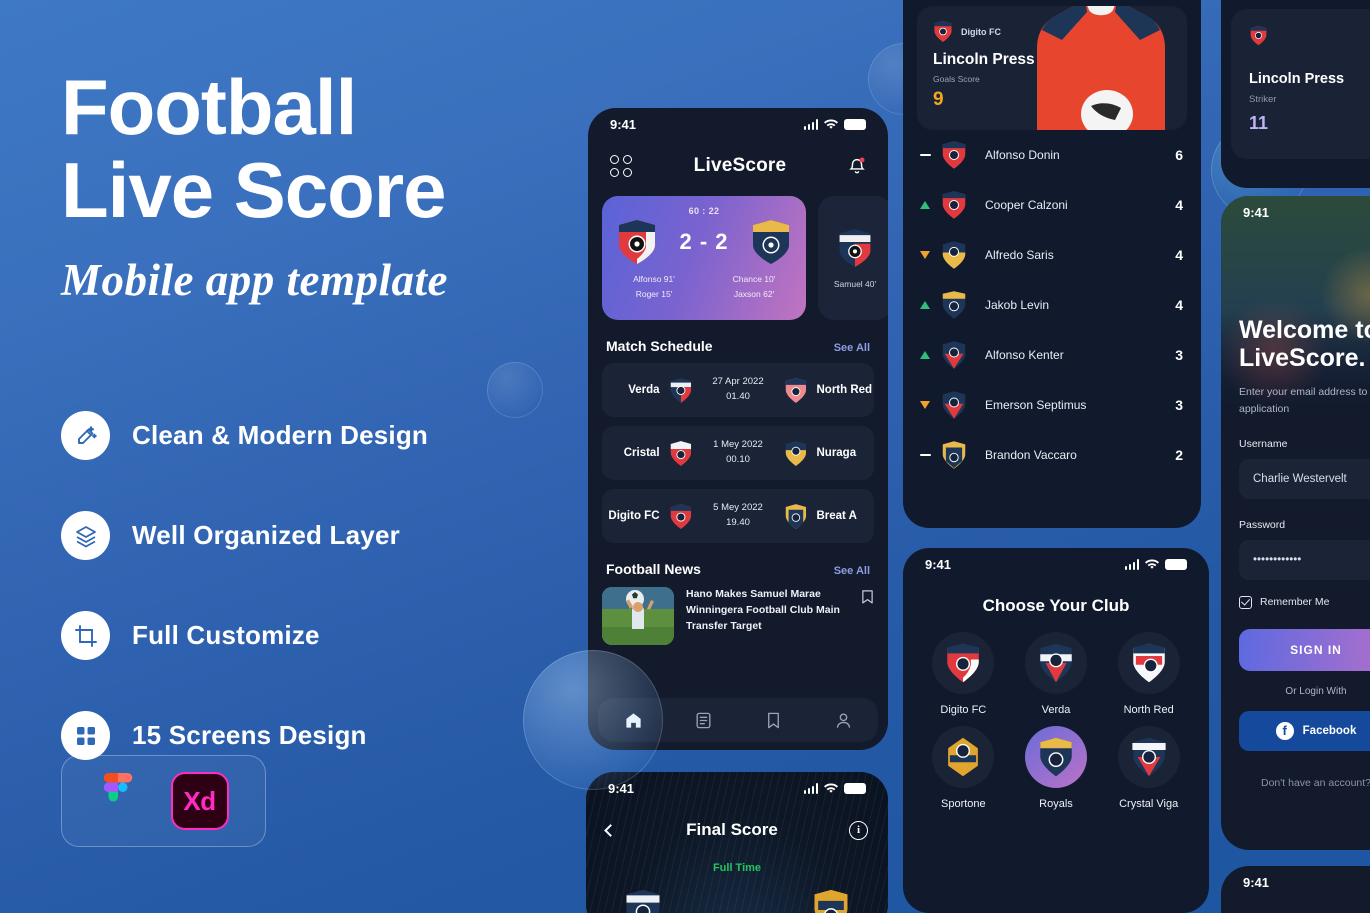  Describe the element at coordinates (633, 720) in the screenshot. I see `tab-home` at that location.